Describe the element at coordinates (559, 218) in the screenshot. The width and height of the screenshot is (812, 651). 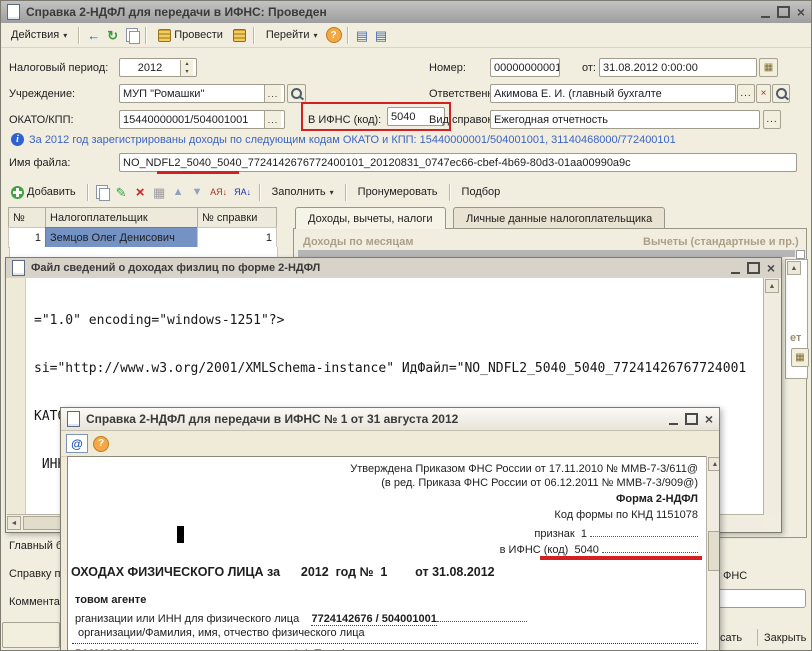
I see `tab-personal-data: Личные данные налогоплательщика` at that location.